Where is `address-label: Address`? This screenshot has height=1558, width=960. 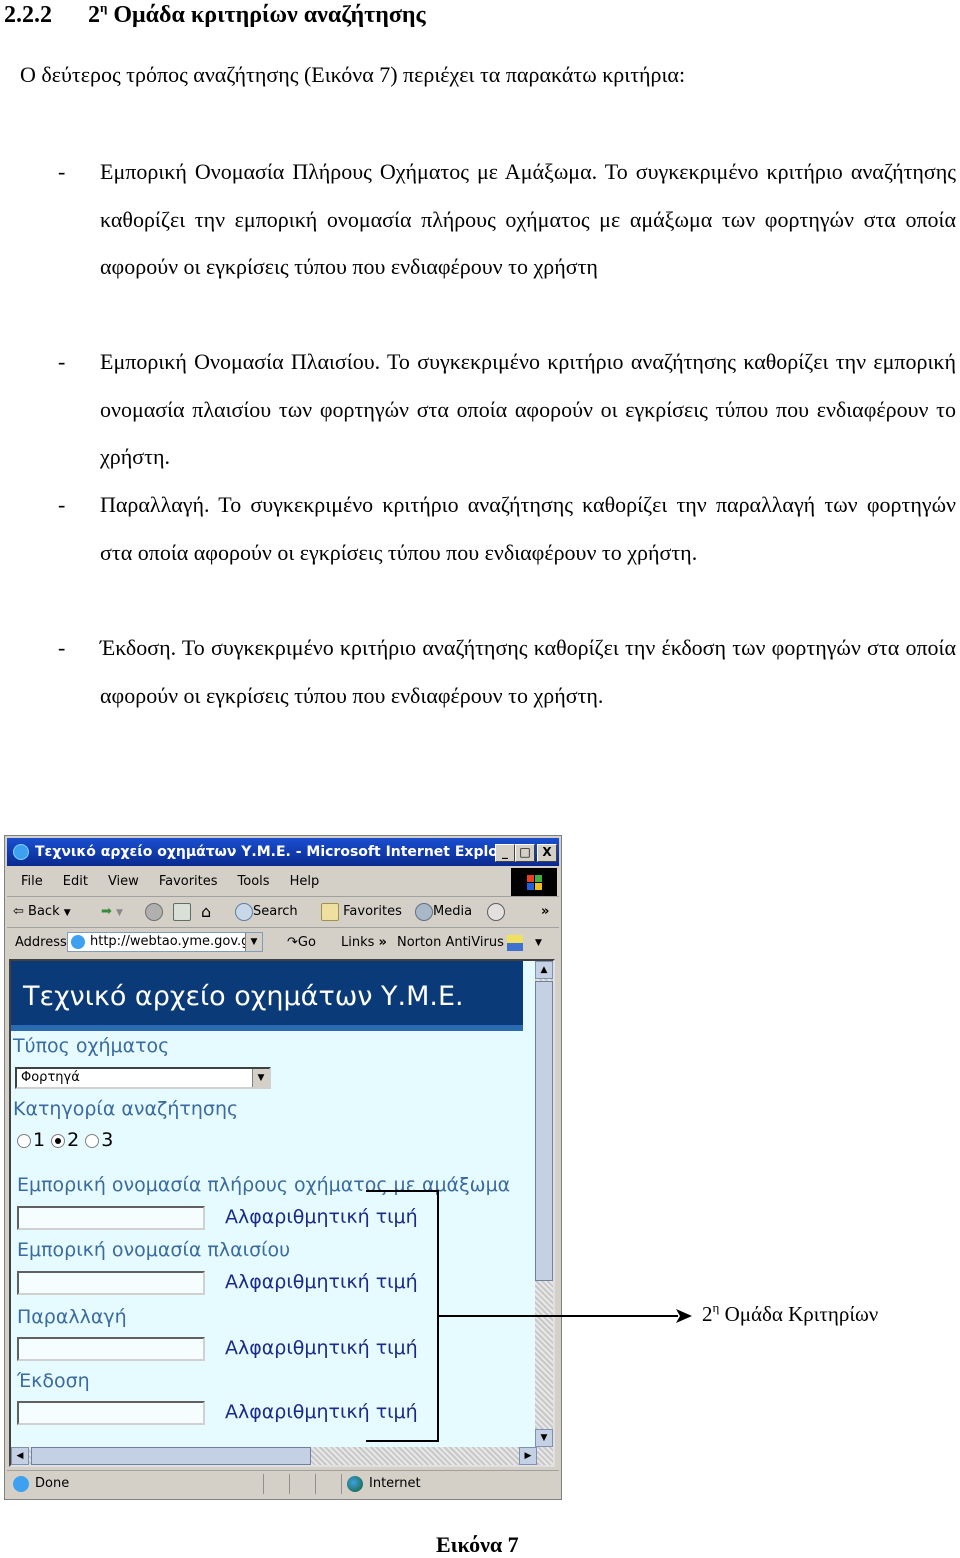
address-label: Address is located at coordinates (41, 942).